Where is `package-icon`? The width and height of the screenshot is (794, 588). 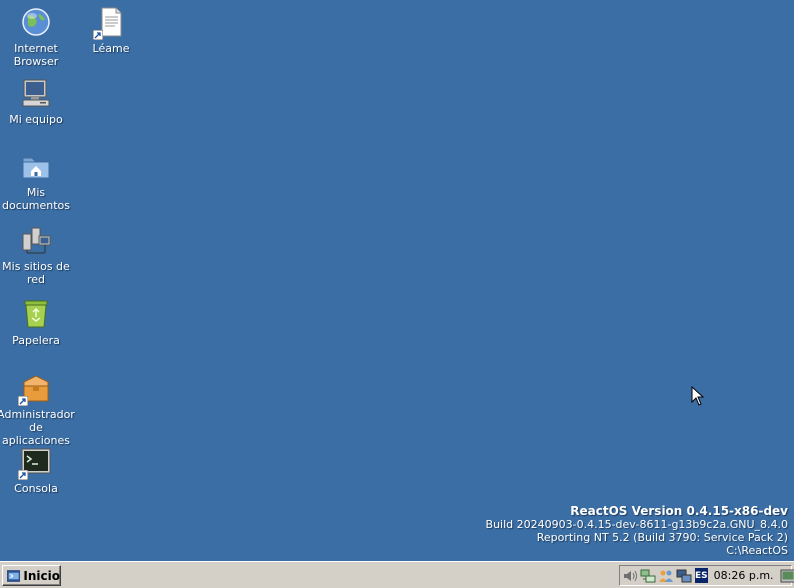
package-icon is located at coordinates (35, 389).